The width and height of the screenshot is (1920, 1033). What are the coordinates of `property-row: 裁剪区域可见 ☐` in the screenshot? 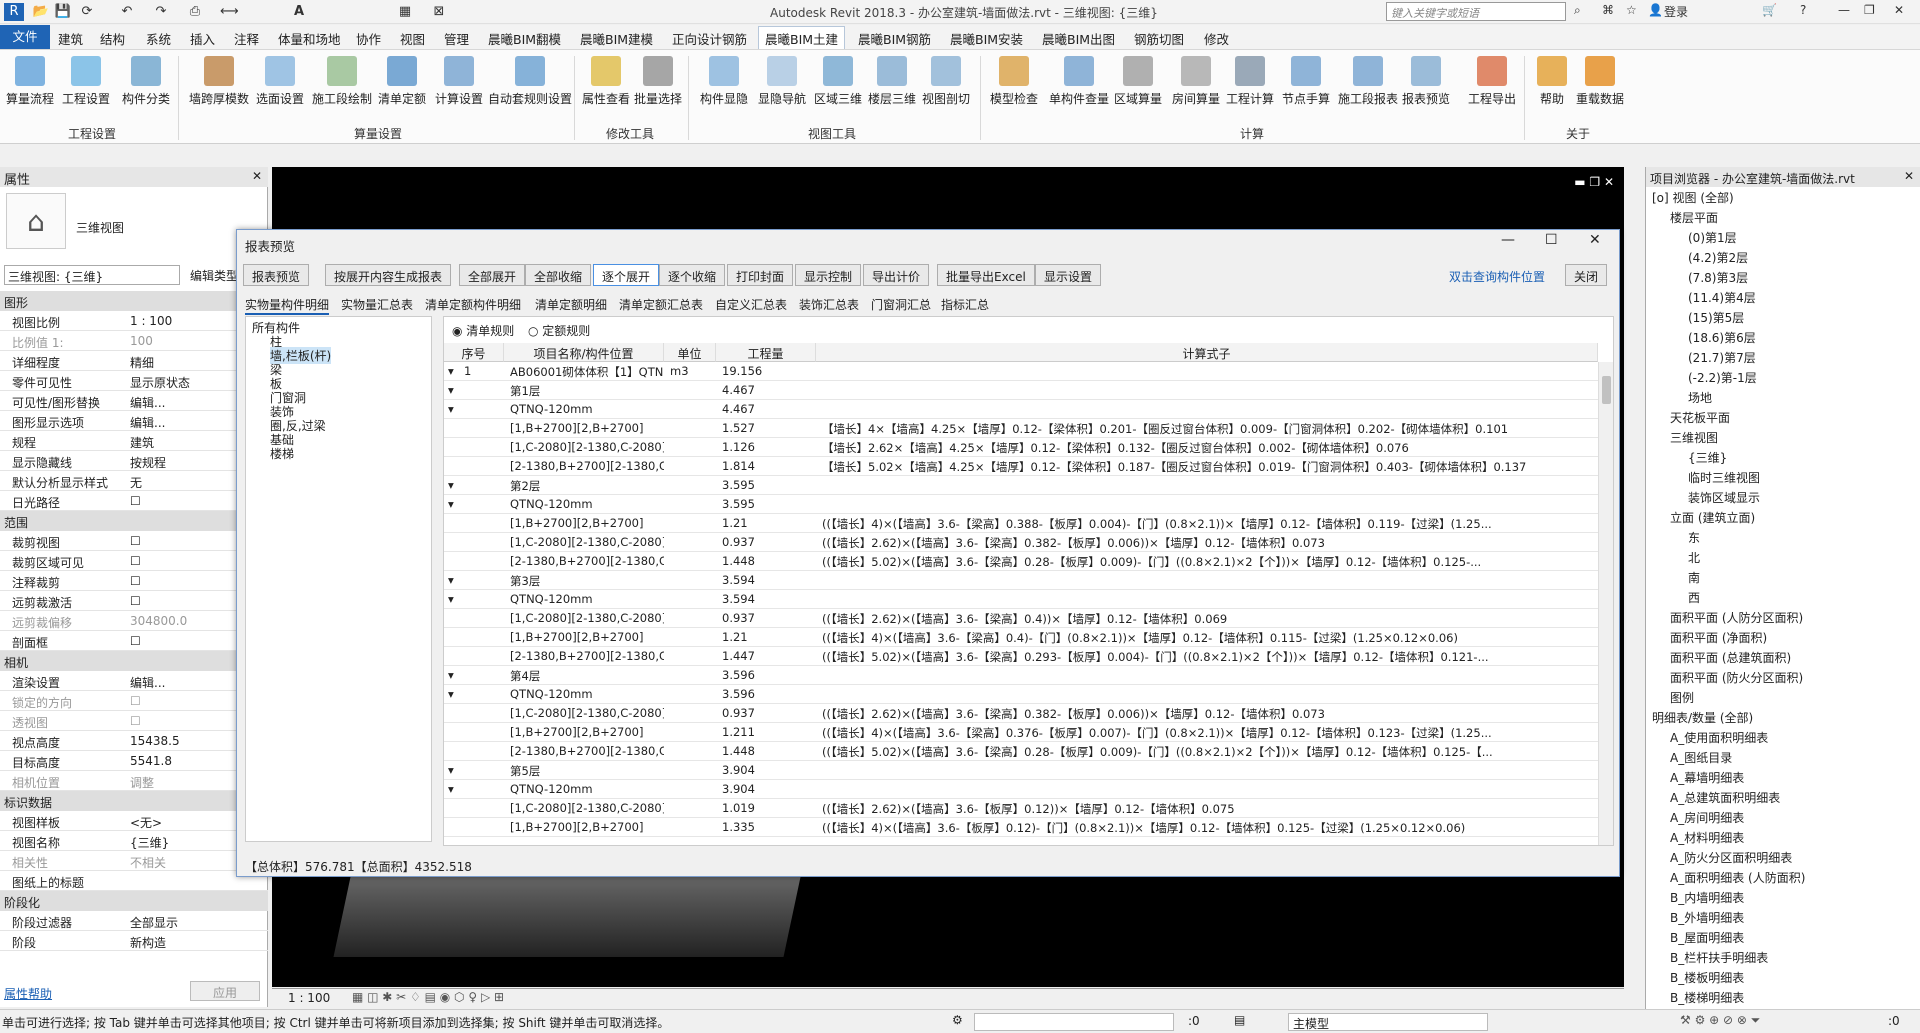 It's located at (134, 561).